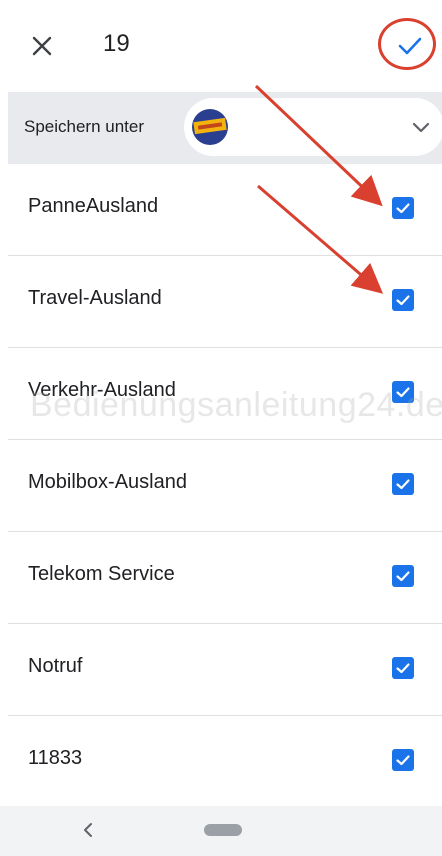 This screenshot has width=442, height=856. What do you see at coordinates (421, 127) in the screenshot?
I see `chevron-down-icon` at bounding box center [421, 127].